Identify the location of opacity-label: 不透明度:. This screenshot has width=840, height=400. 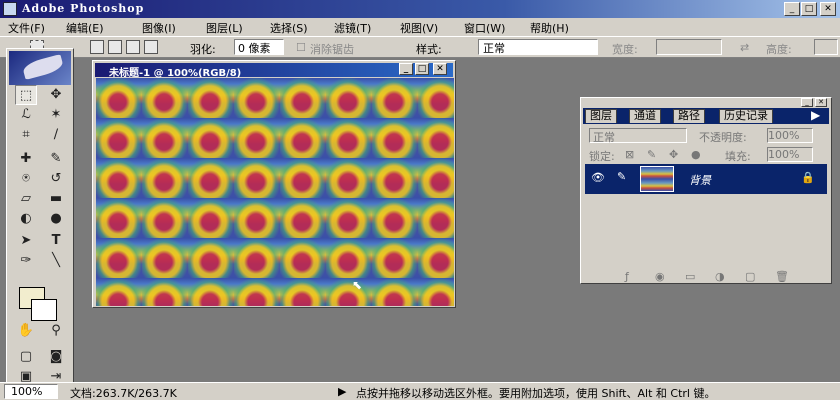
(723, 137).